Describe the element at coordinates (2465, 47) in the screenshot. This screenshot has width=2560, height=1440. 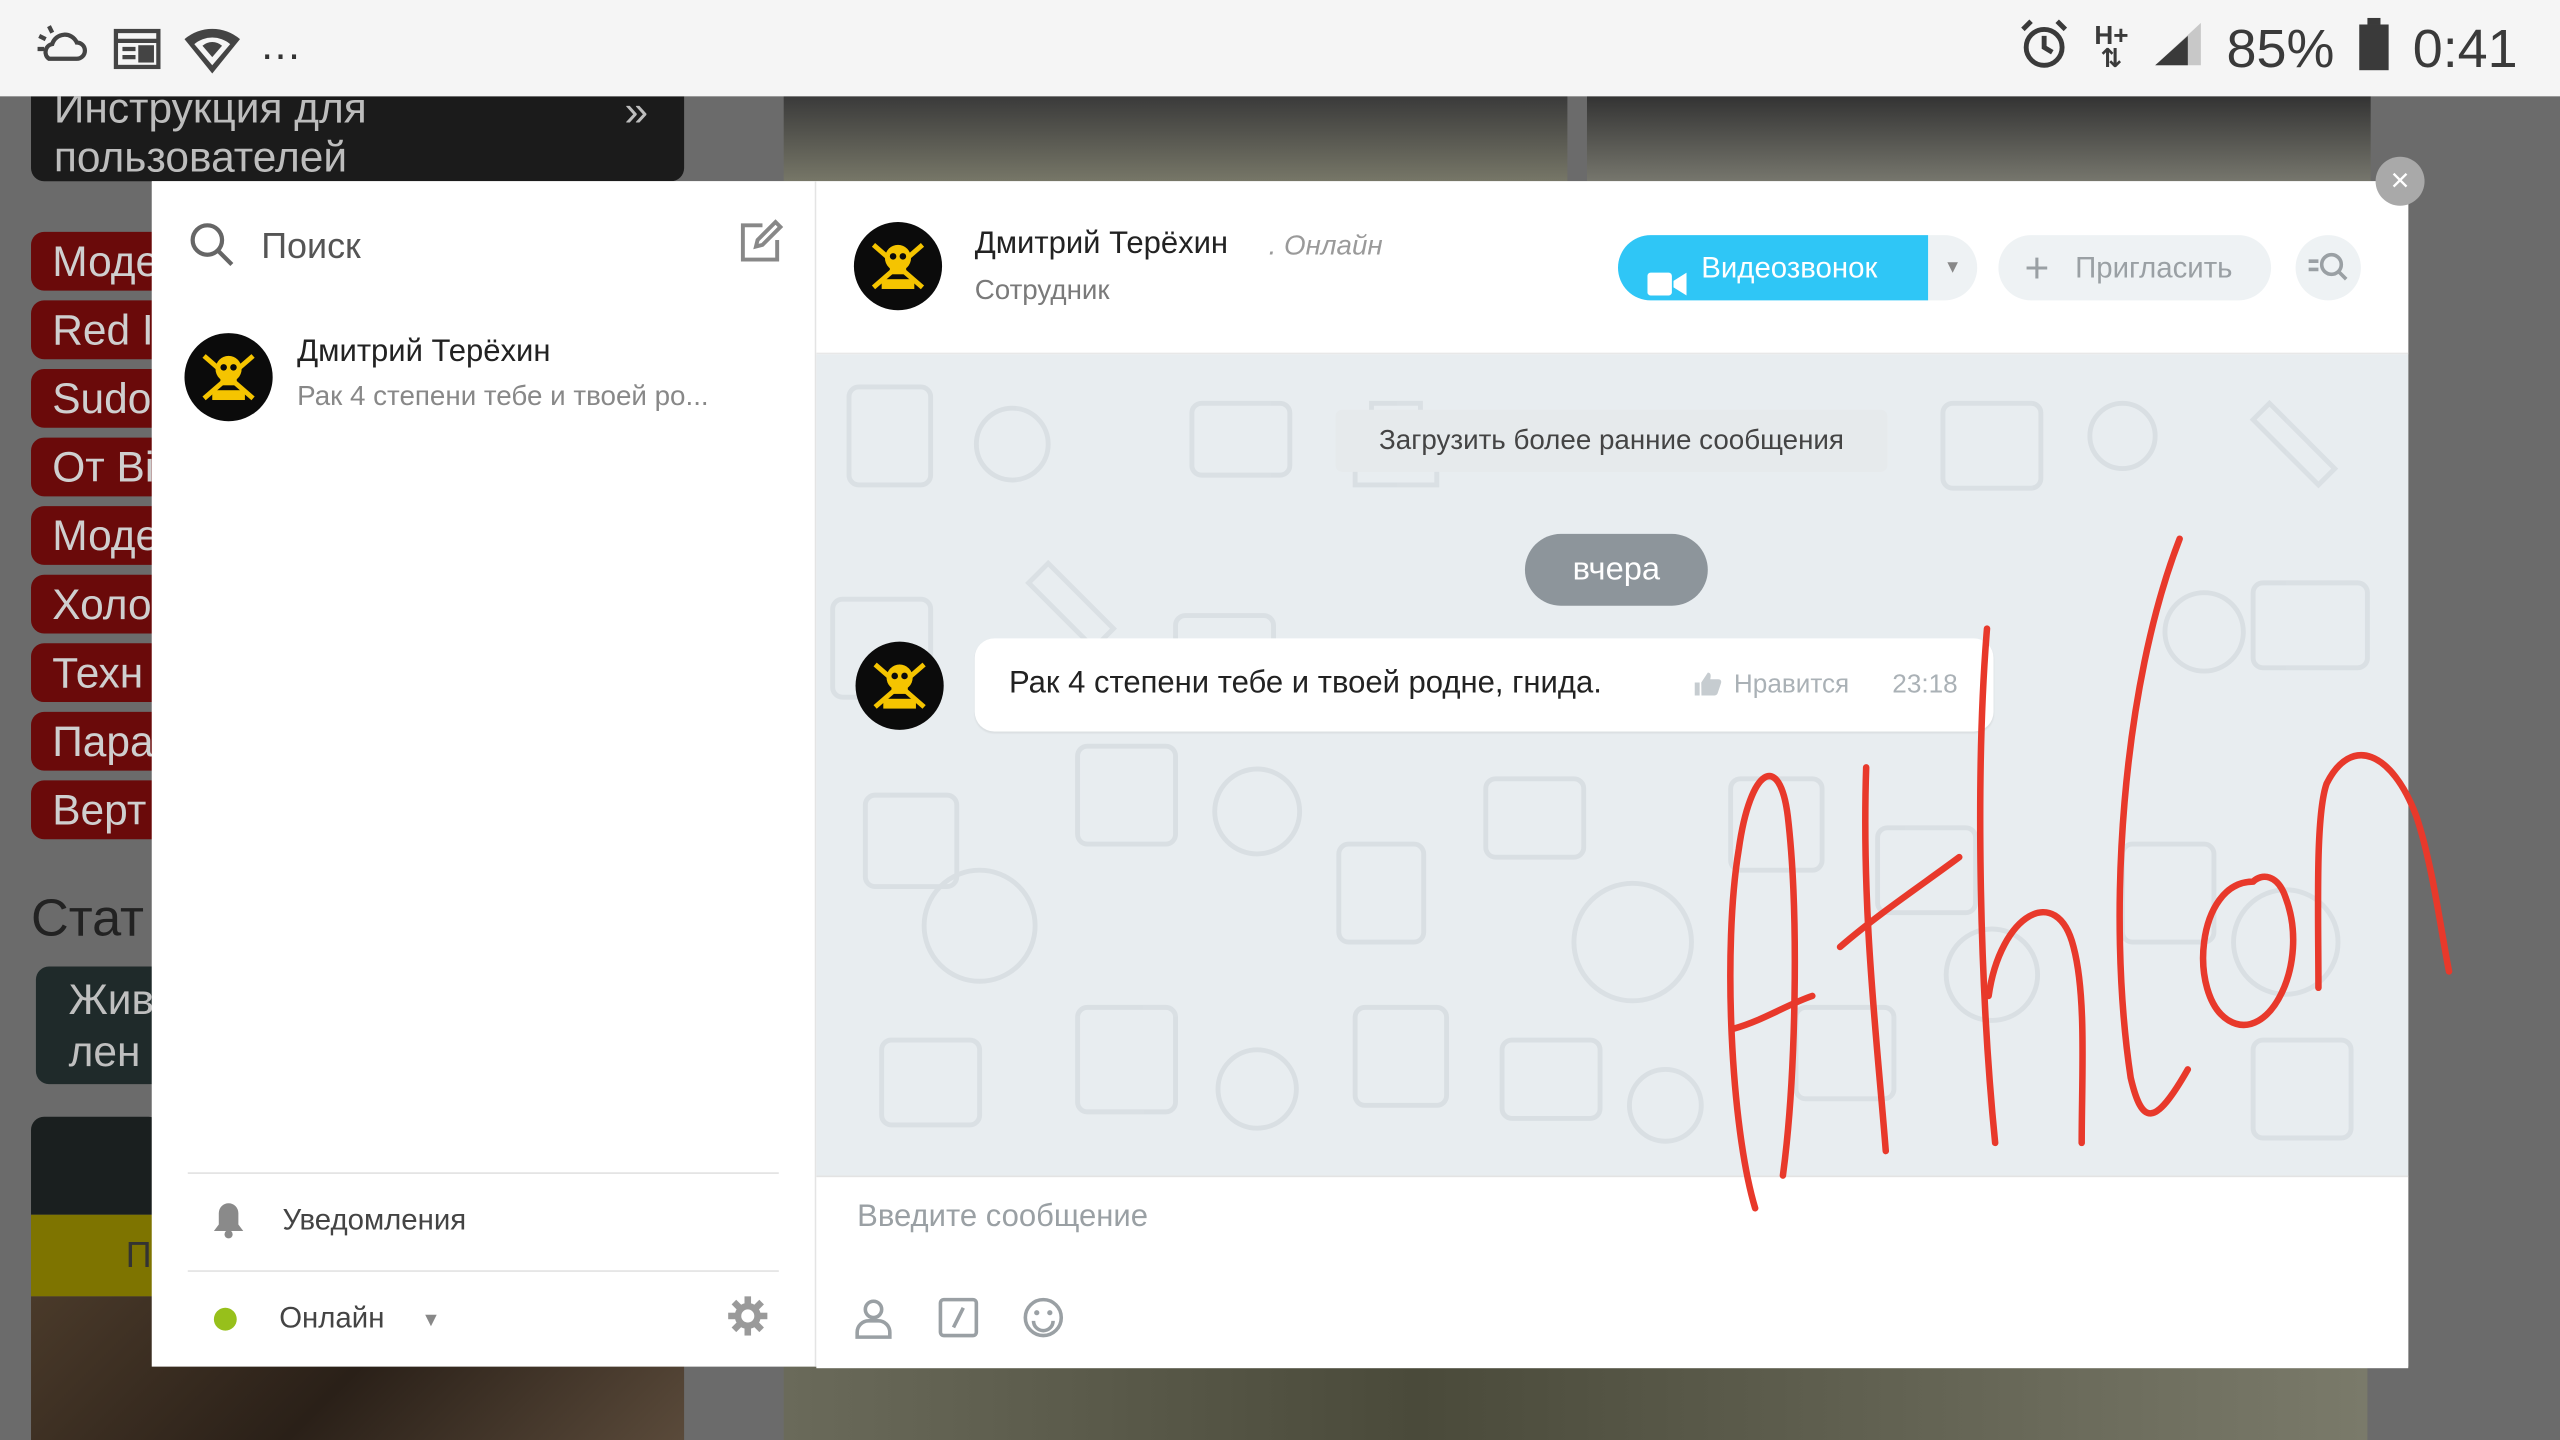
I see `clock: 0:41` at that location.